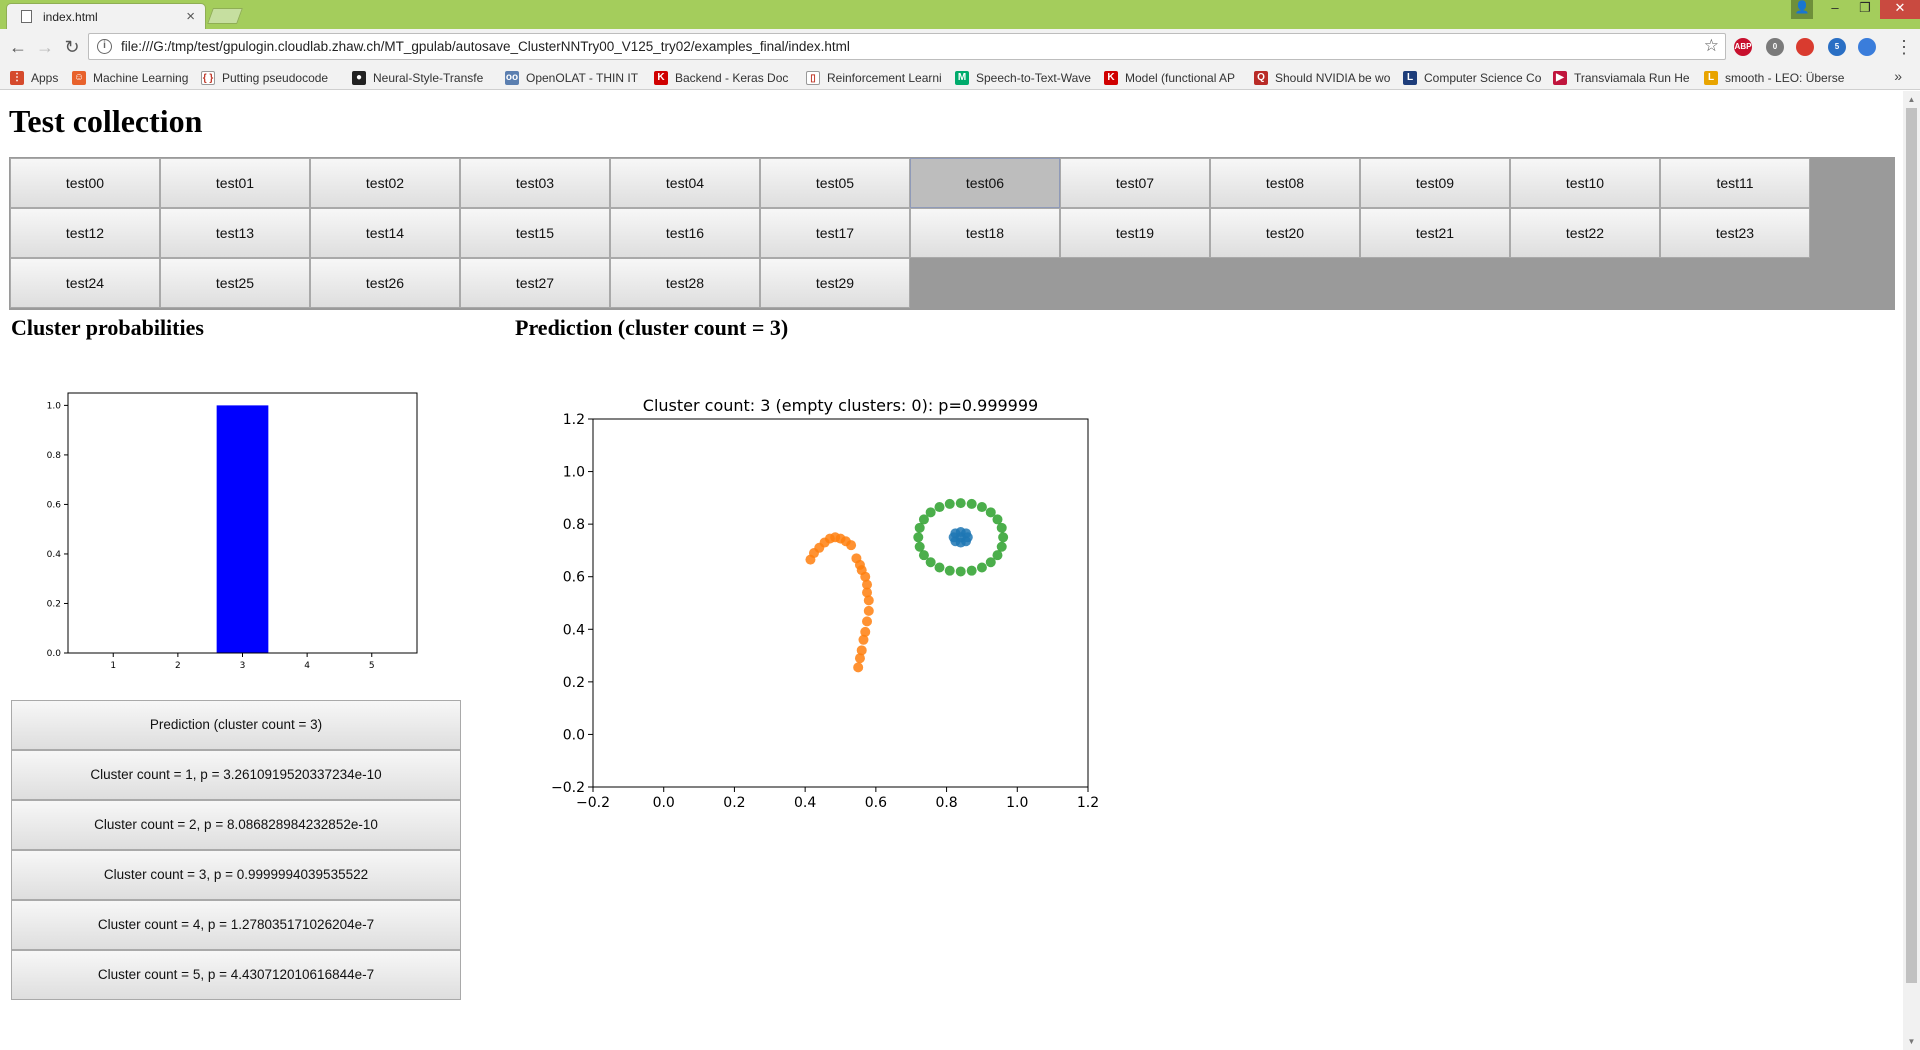 This screenshot has height=1050, width=1920. I want to click on test-button-test27: test27, so click(535, 283).